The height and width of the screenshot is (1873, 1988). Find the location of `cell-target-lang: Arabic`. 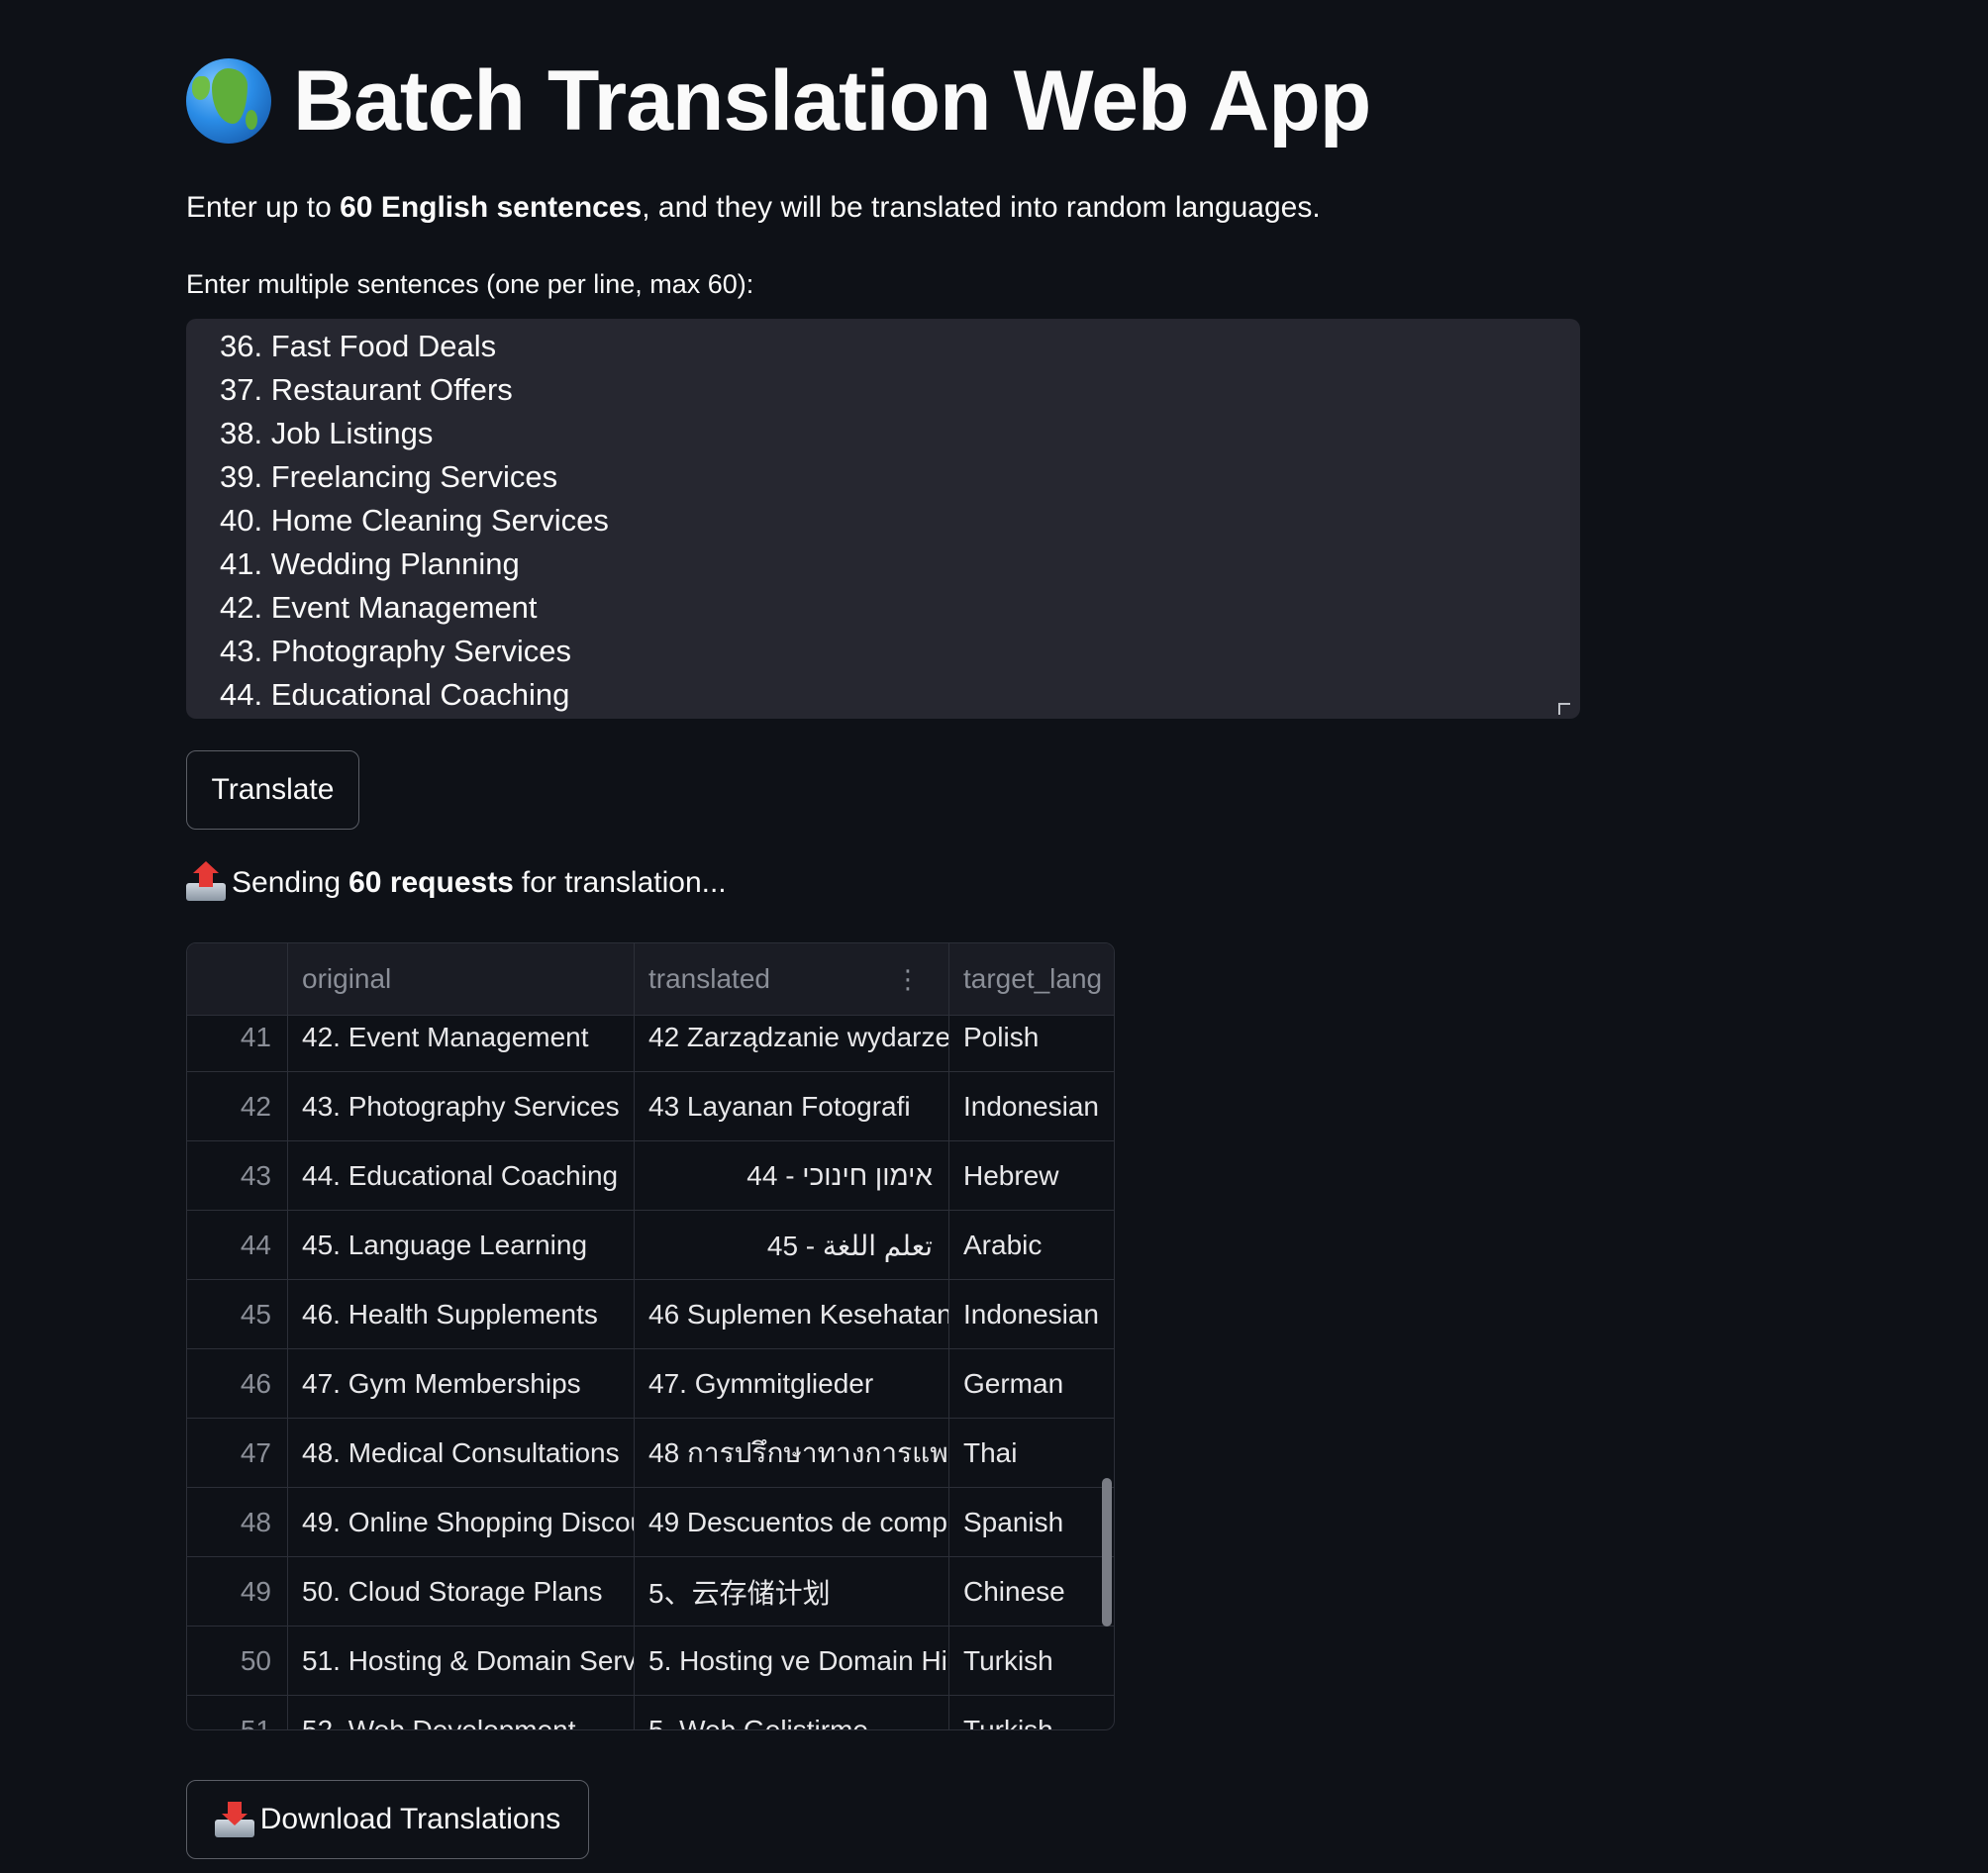

cell-target-lang: Arabic is located at coordinates (1031, 1245).